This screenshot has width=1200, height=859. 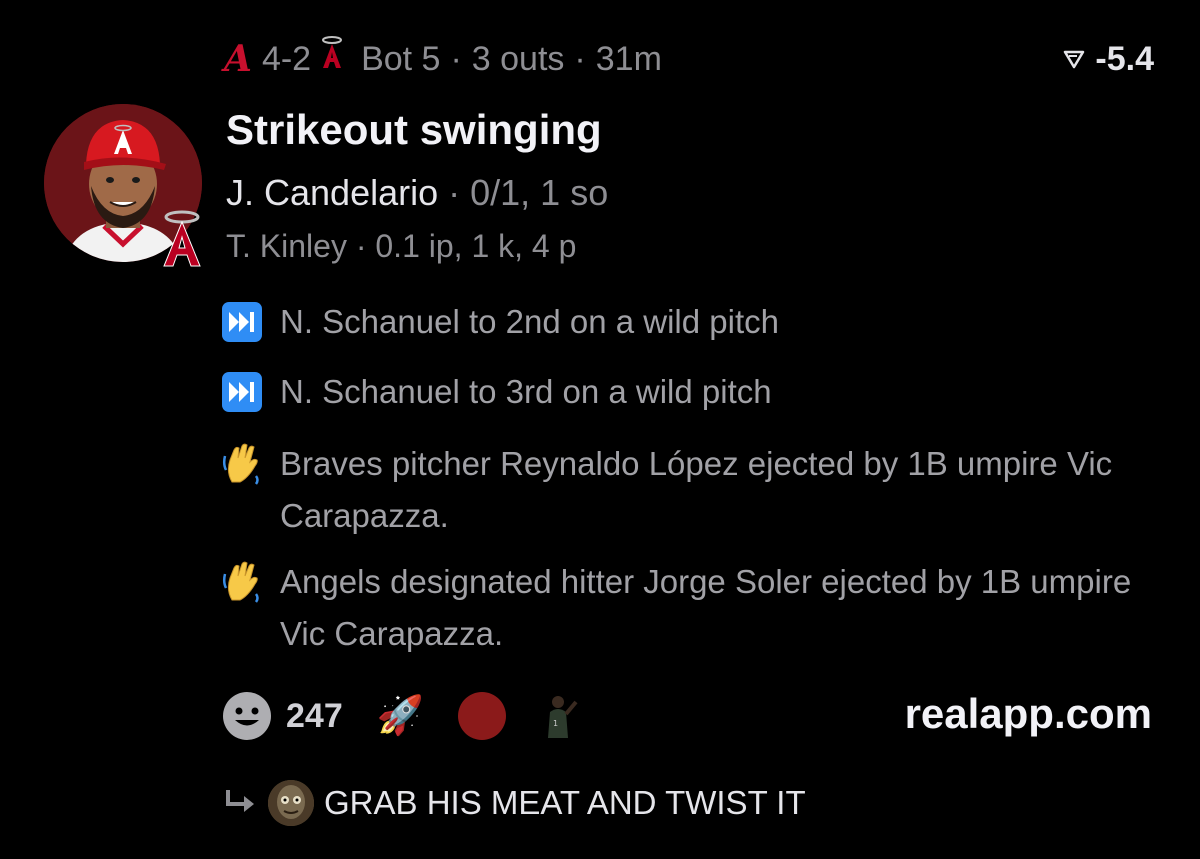 I want to click on event-text: N. Schanuel to 2nd on a wild pitch, so click(x=529, y=321).